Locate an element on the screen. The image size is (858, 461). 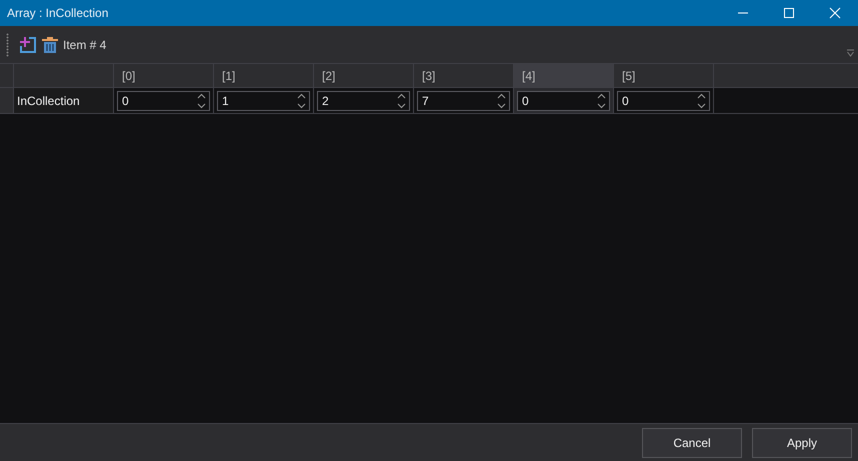
window-title: Array : InCollection is located at coordinates (58, 13).